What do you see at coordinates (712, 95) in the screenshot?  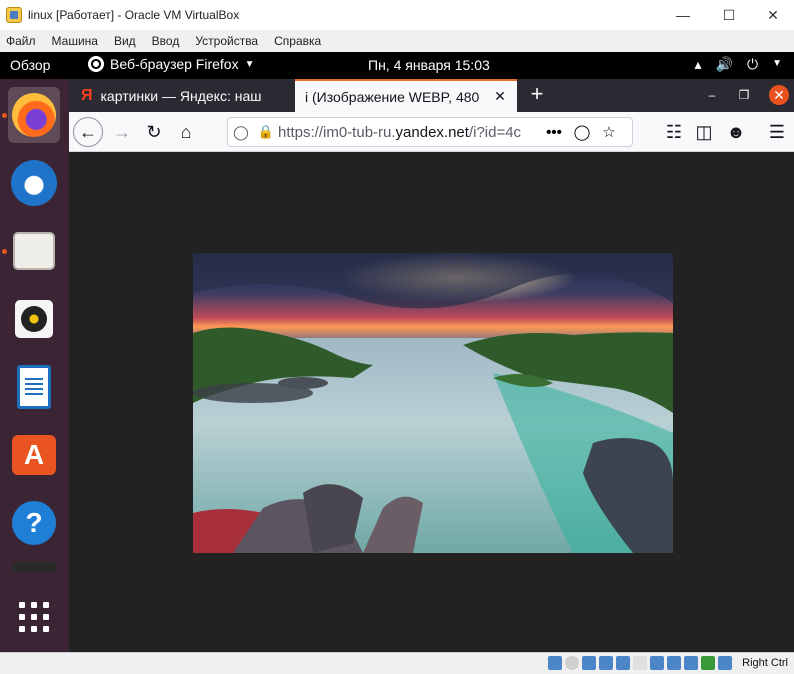 I see `minimize-button: –` at bounding box center [712, 95].